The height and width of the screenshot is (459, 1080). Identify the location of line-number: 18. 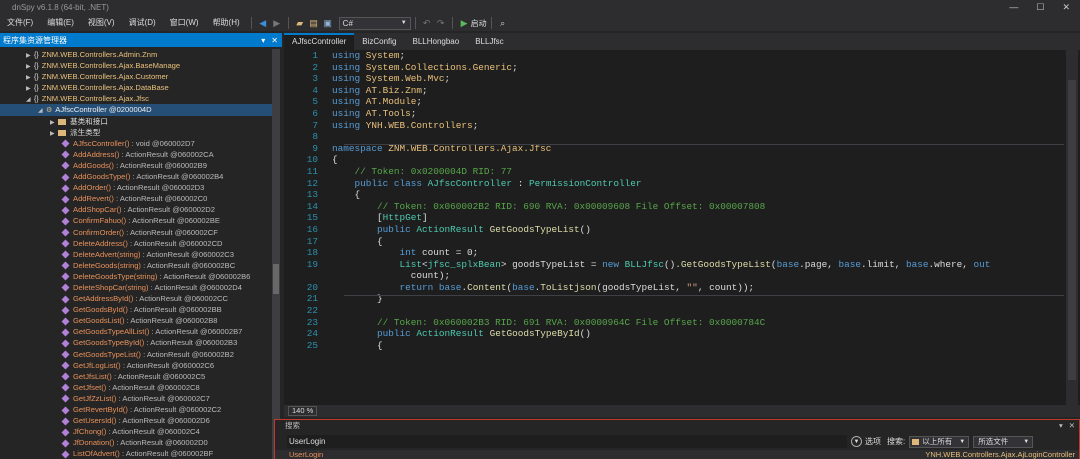
(312, 253).